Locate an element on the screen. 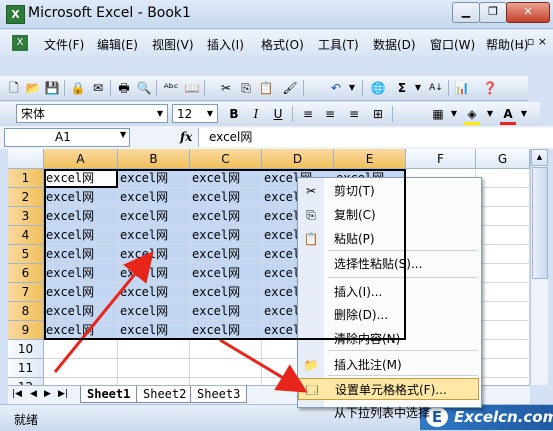 The height and width of the screenshot is (431, 553). column-header-a: A is located at coordinates (81, 159).